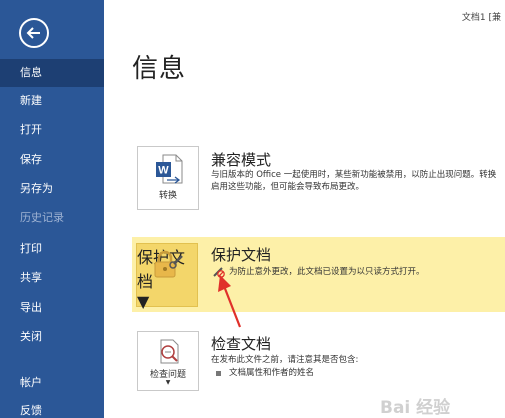 The height and width of the screenshot is (418, 505). What do you see at coordinates (163, 171) in the screenshot?
I see `svg-text: W` at bounding box center [163, 171].